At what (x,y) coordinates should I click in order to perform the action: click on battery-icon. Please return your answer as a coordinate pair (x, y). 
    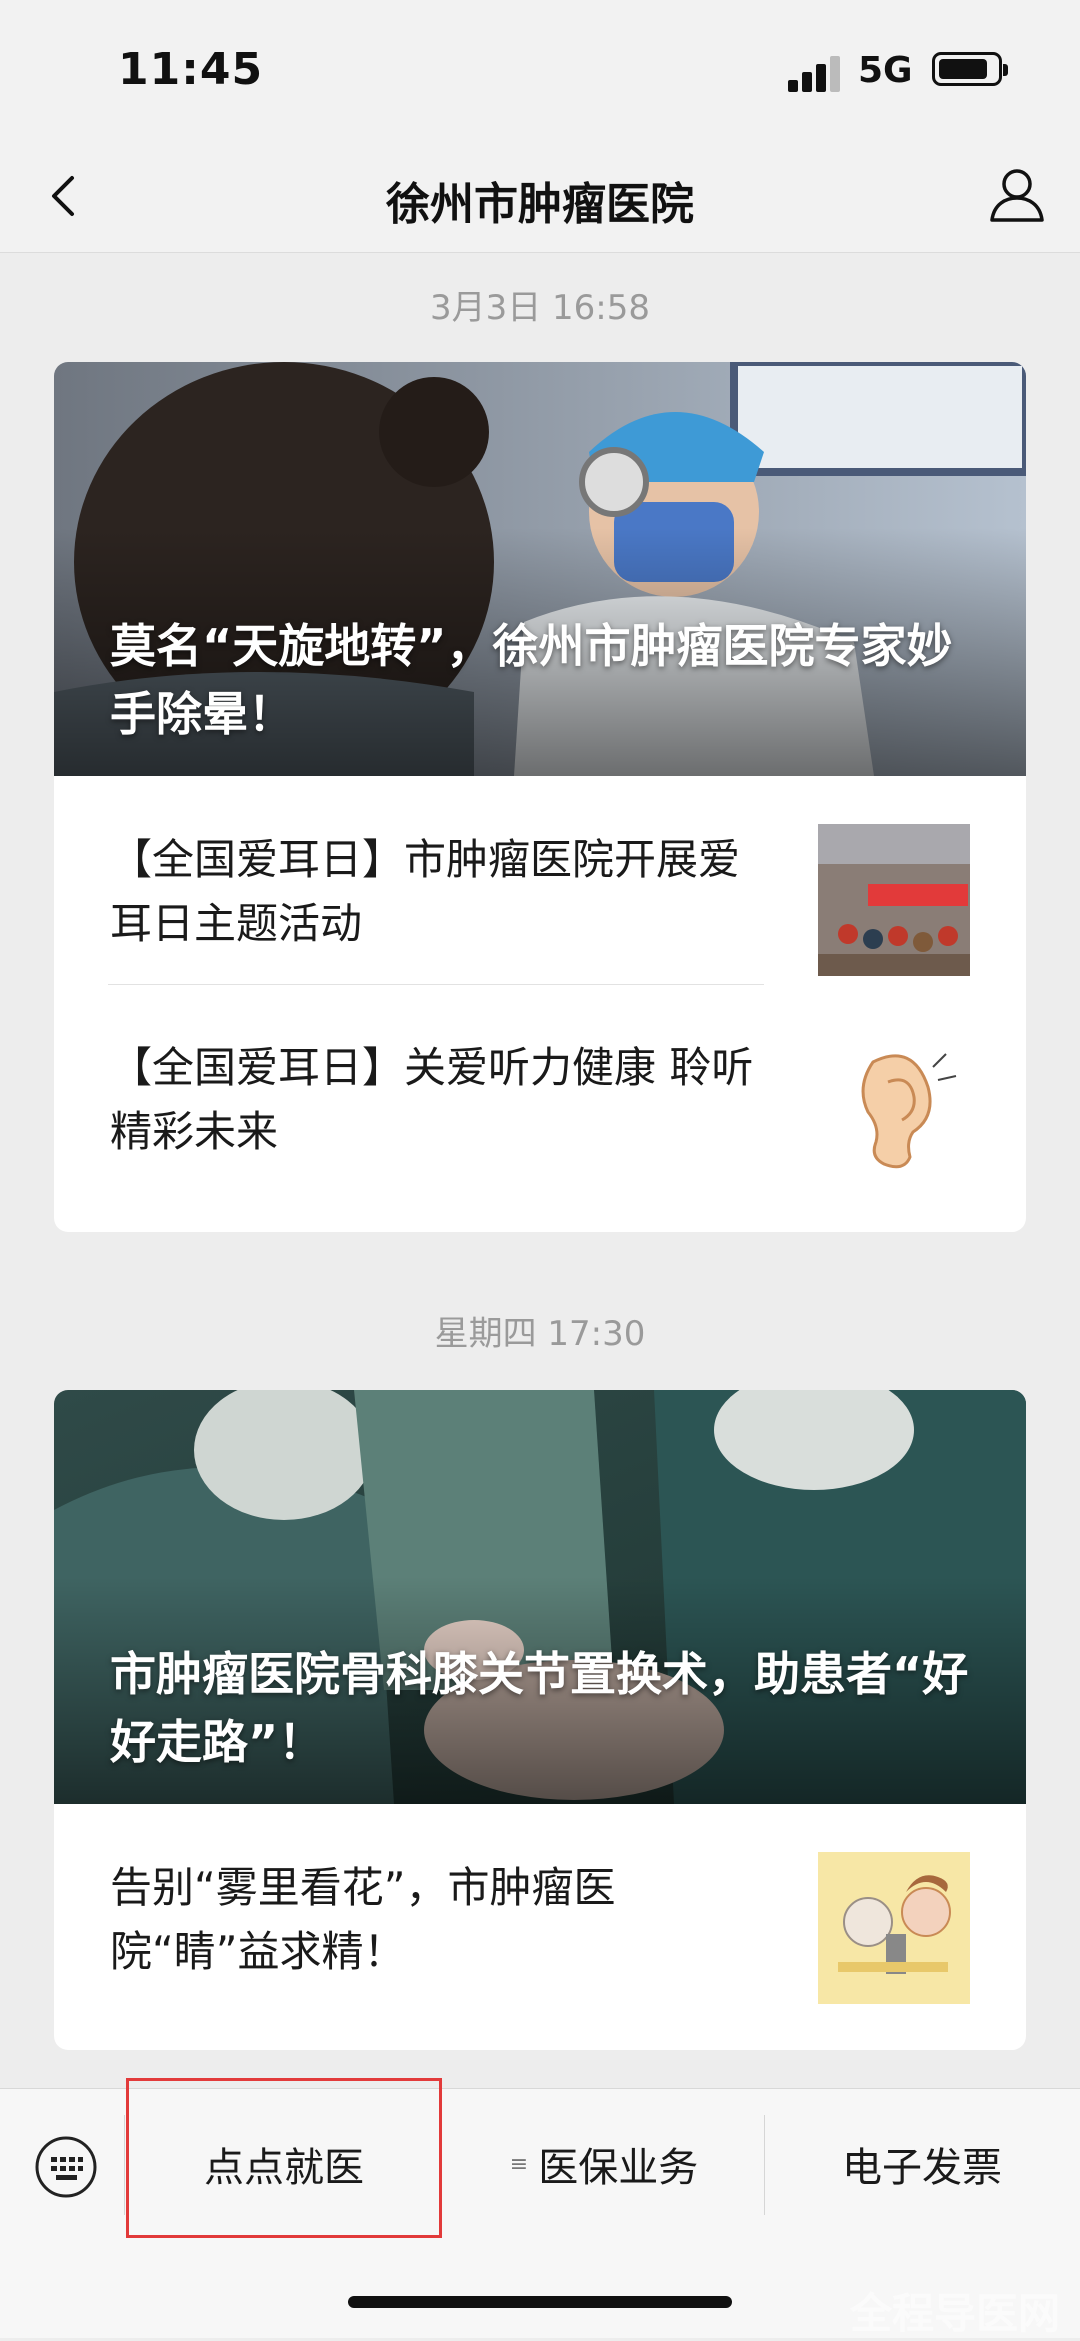
    Looking at the image, I should click on (970, 69).